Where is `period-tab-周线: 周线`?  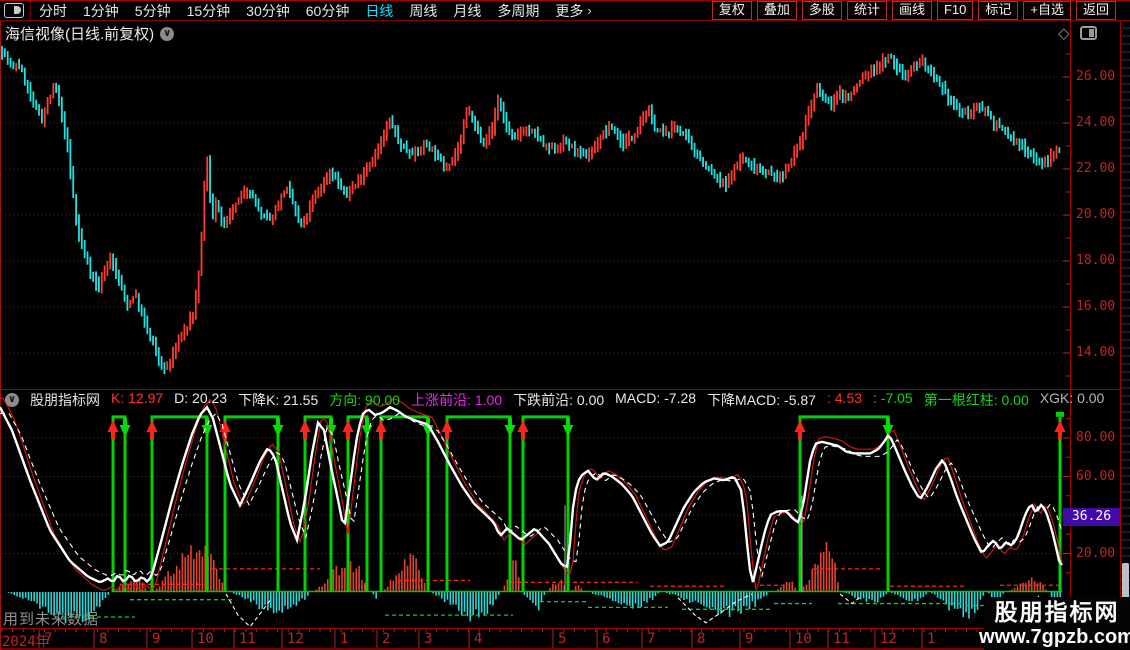
period-tab-周线: 周线 is located at coordinates (423, 11).